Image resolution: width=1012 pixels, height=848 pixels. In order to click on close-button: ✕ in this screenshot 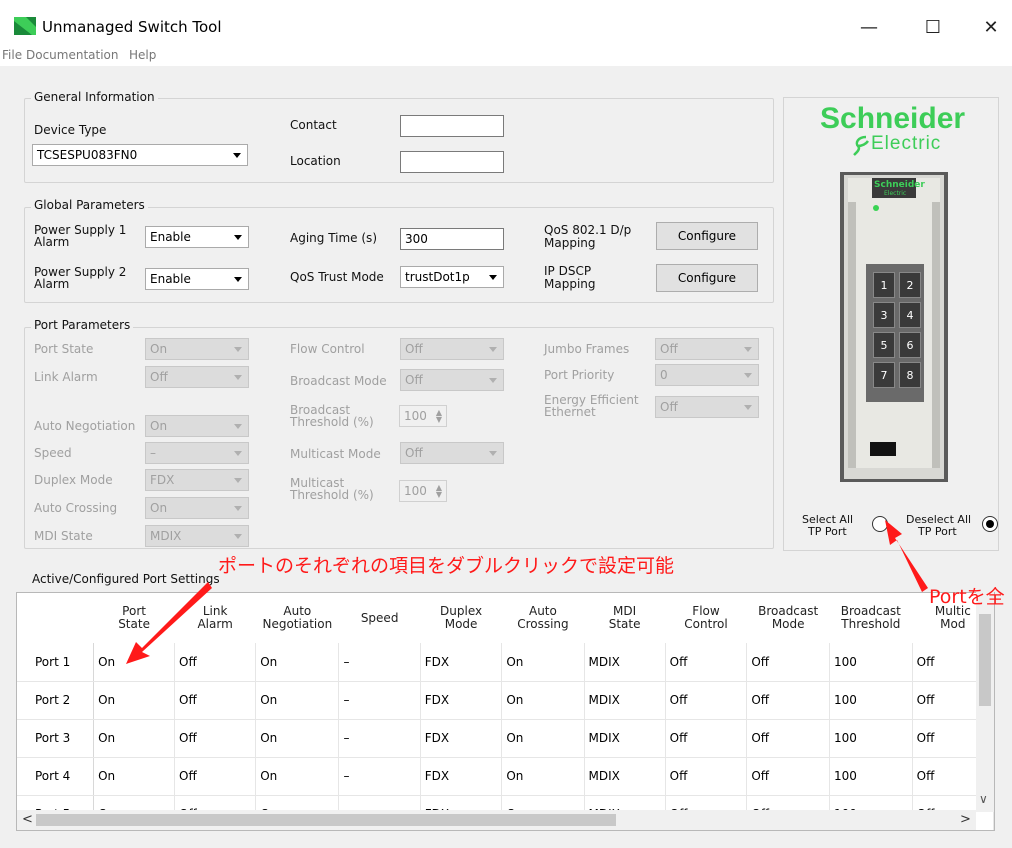, I will do `click(990, 27)`.